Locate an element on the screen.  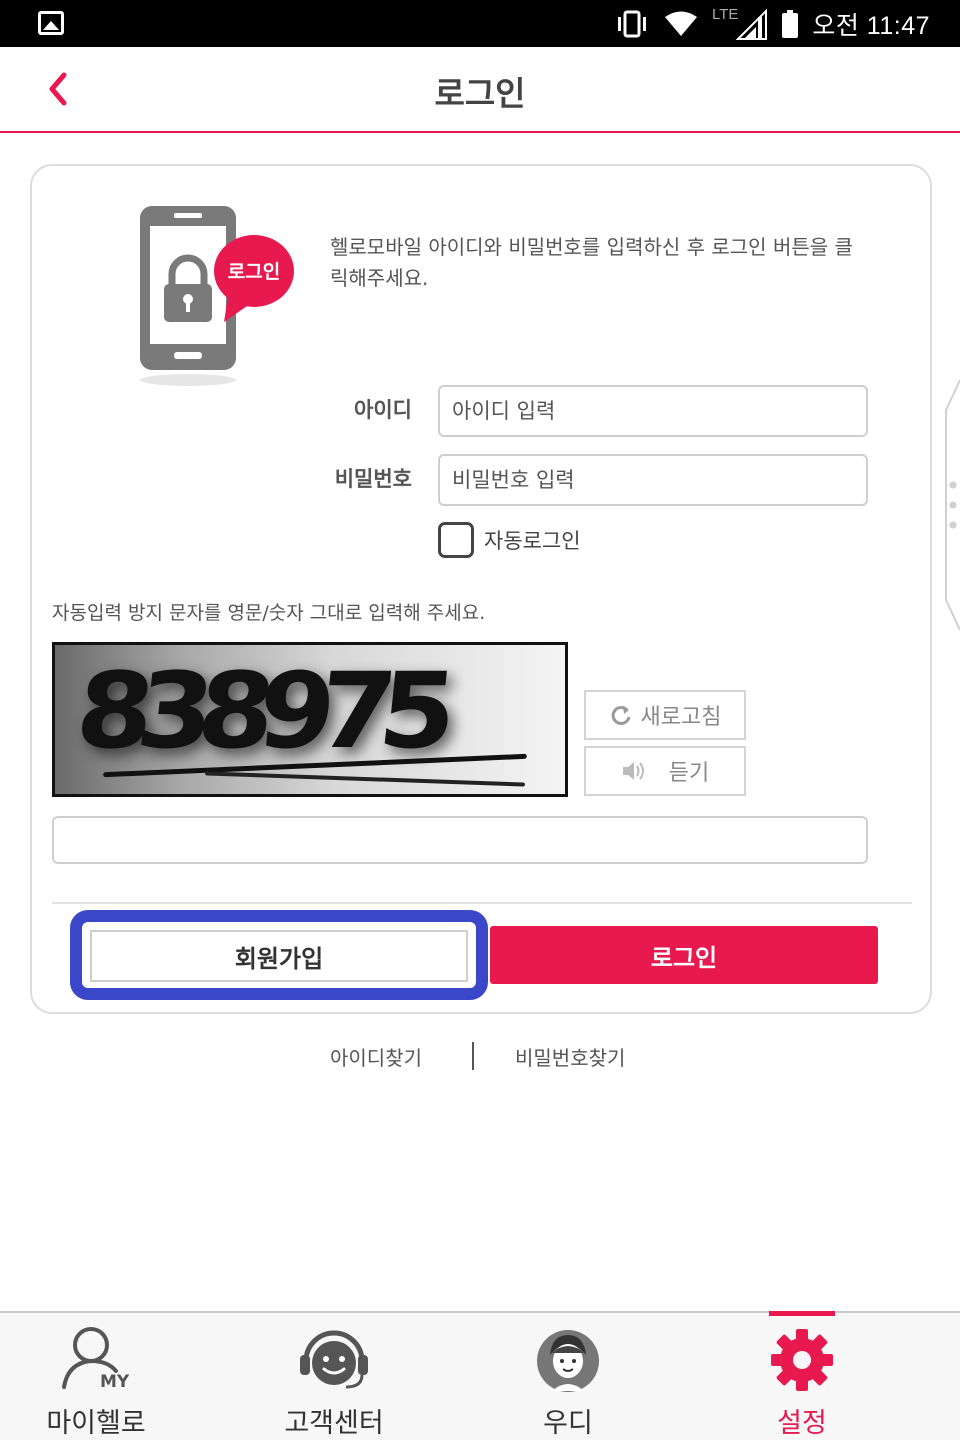
illustration-badge: 로그인 is located at coordinates (254, 272).